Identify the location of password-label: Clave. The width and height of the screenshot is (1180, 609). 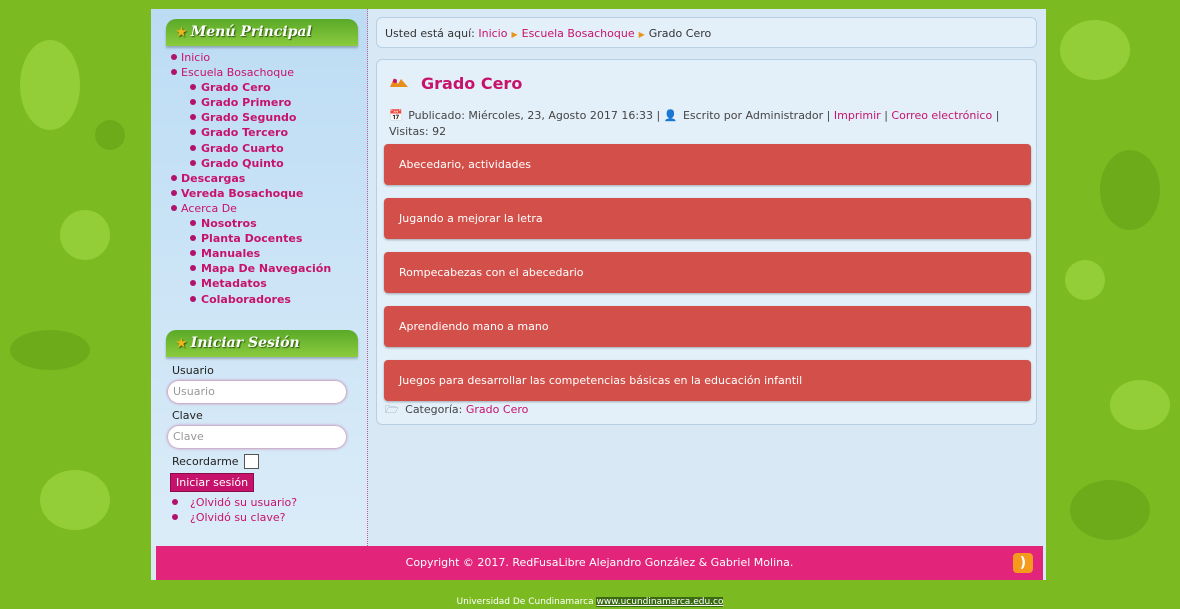
(187, 415).